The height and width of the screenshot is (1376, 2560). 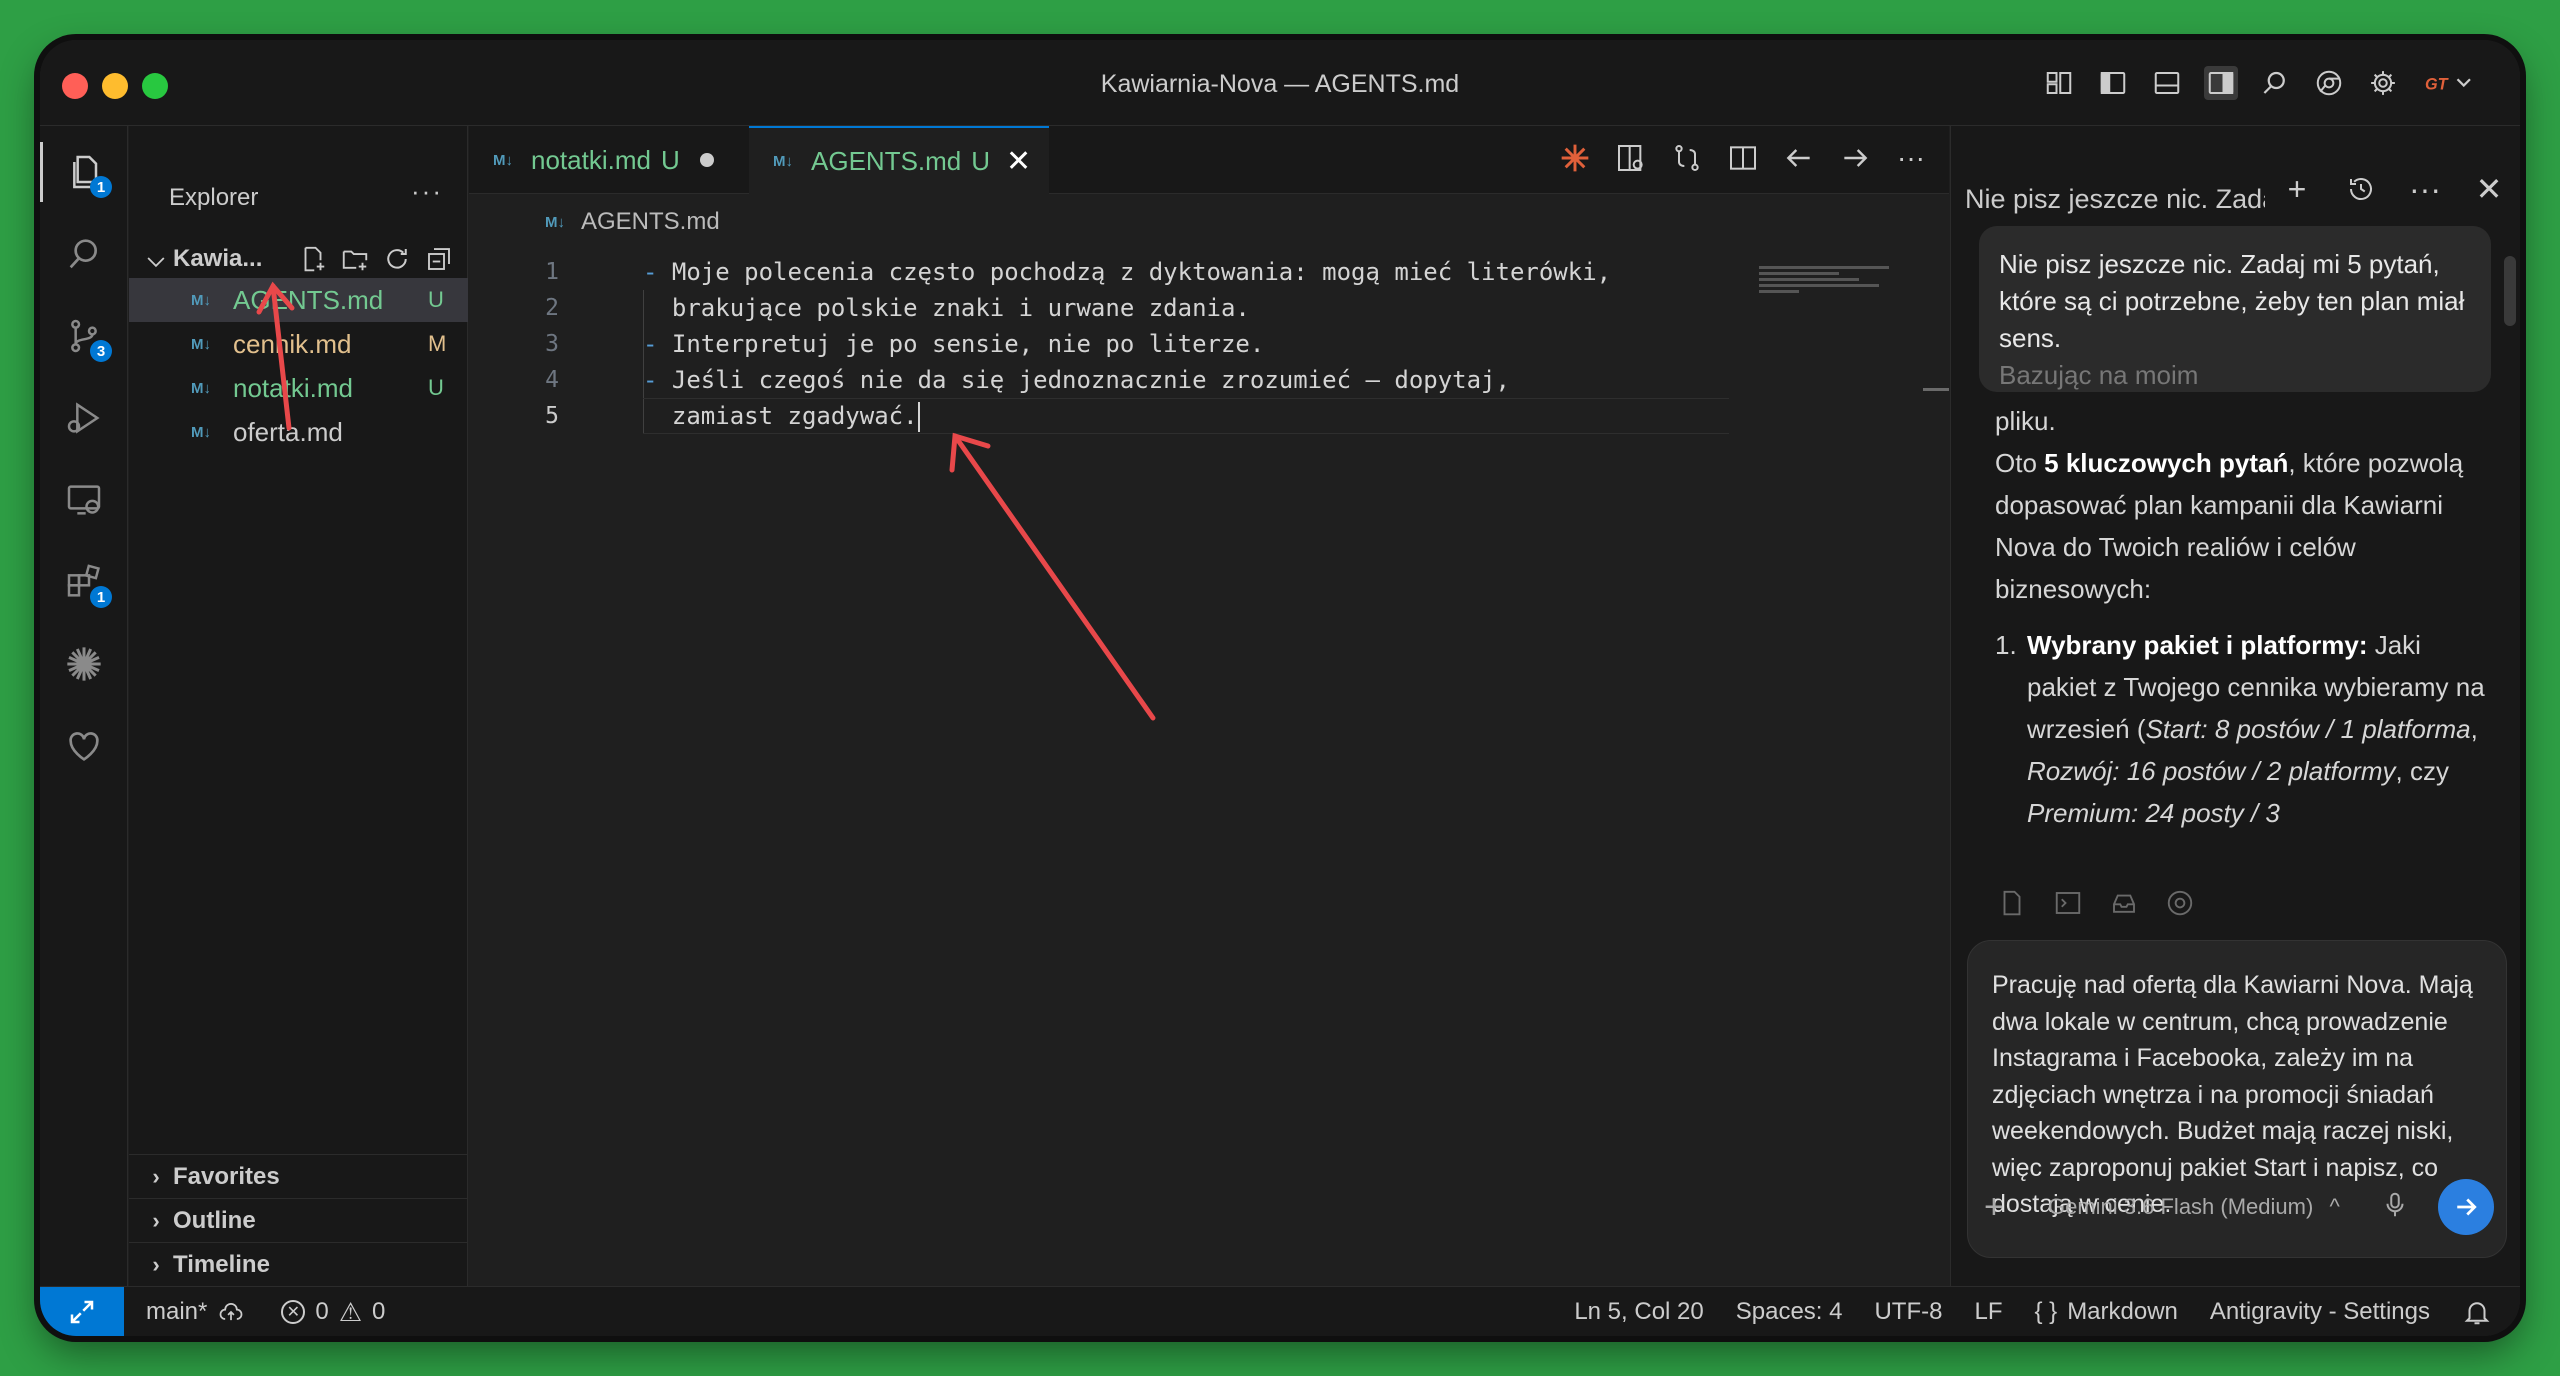 What do you see at coordinates (2068, 903) in the screenshot?
I see `terminal-icon` at bounding box center [2068, 903].